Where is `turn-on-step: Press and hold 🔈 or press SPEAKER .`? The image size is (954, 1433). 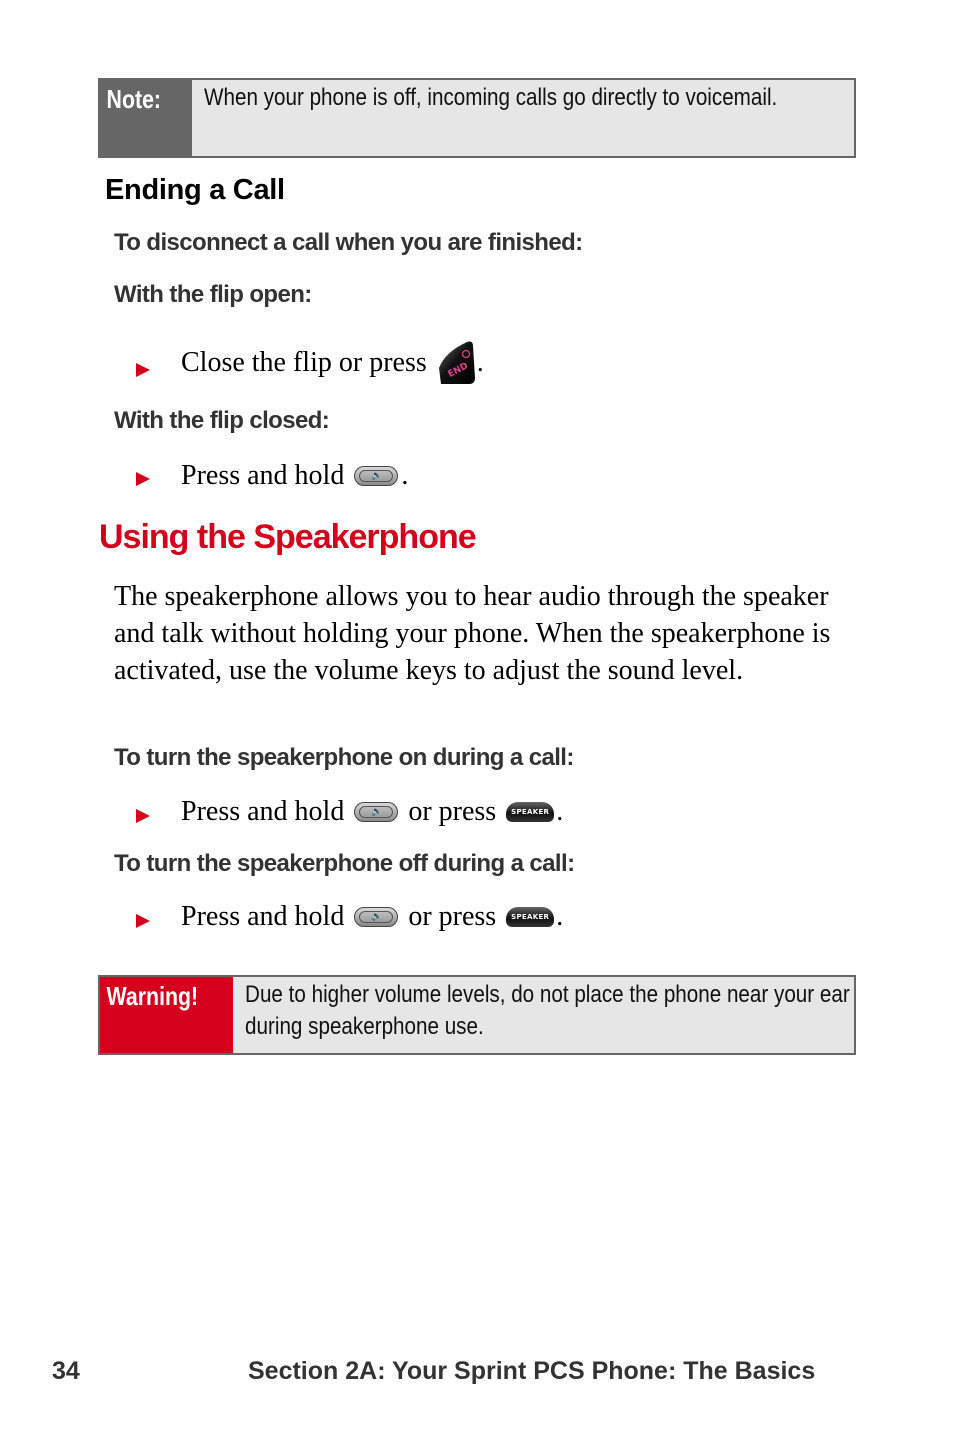 turn-on-step: Press and hold 🔈 or press SPEAKER . is located at coordinates (372, 812).